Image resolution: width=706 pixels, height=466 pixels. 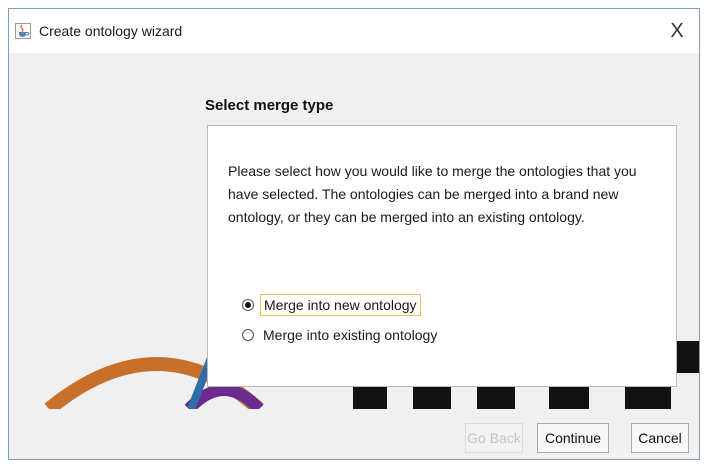 What do you see at coordinates (111, 31) in the screenshot?
I see `window-title: Create ontology wizard` at bounding box center [111, 31].